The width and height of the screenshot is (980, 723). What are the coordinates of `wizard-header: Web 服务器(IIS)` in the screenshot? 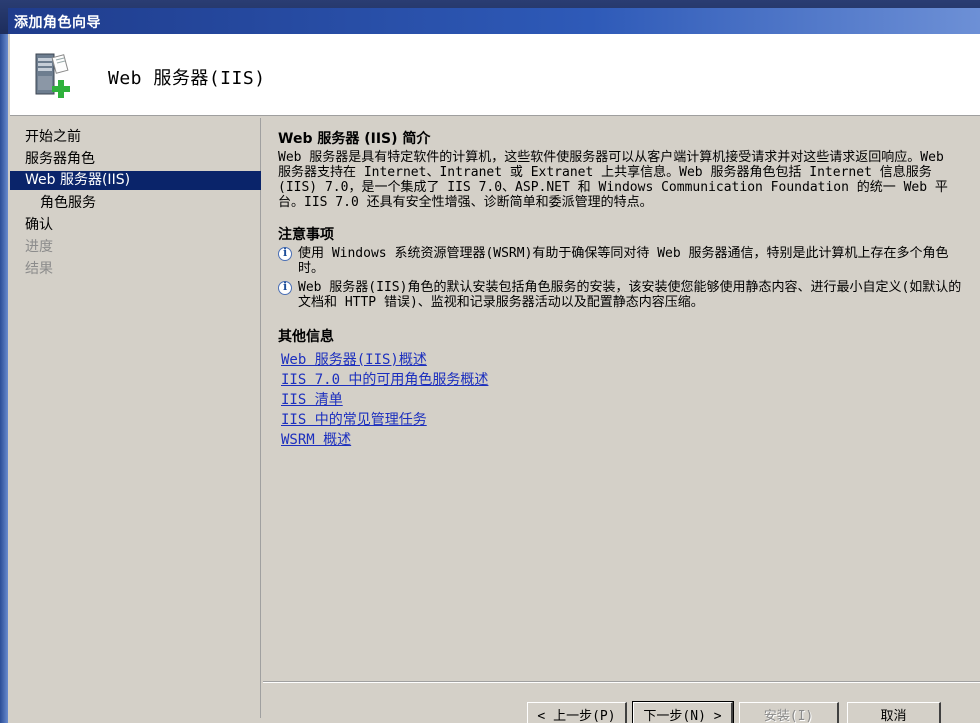 It's located at (495, 75).